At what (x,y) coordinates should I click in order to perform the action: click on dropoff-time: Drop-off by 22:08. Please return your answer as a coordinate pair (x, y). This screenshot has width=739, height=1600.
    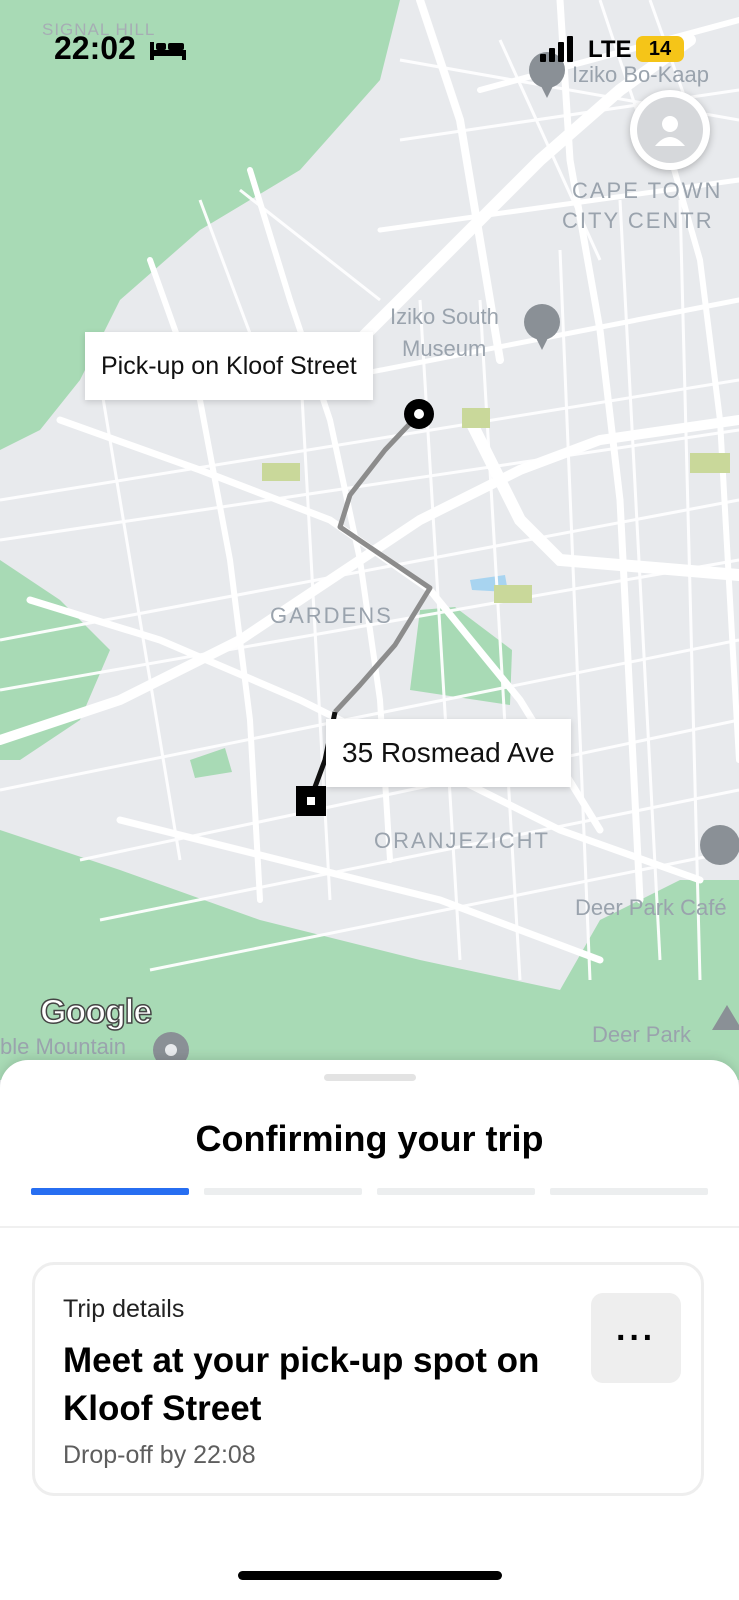
    Looking at the image, I should click on (159, 1455).